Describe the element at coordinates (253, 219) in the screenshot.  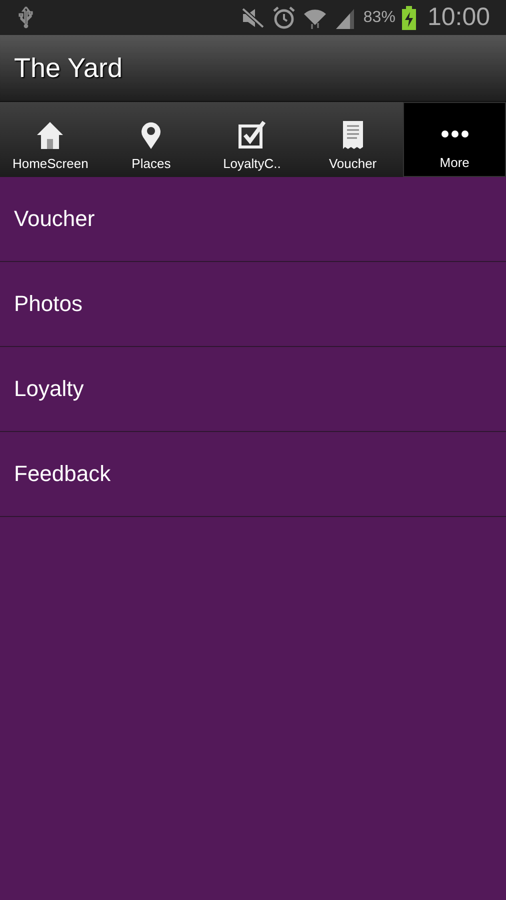
I see `menu-item: Voucher` at that location.